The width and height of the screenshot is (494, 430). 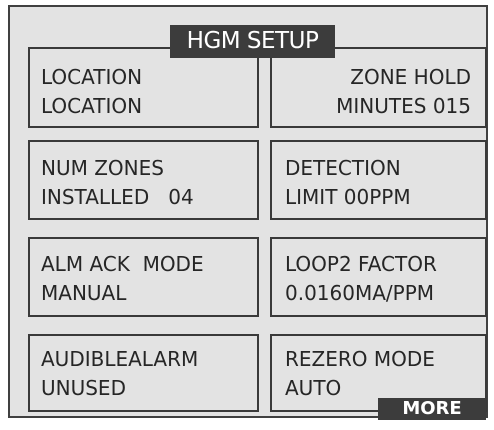 I want to click on zone-hold-field: ZONE HOLD MINUTES 015, so click(x=378, y=87).